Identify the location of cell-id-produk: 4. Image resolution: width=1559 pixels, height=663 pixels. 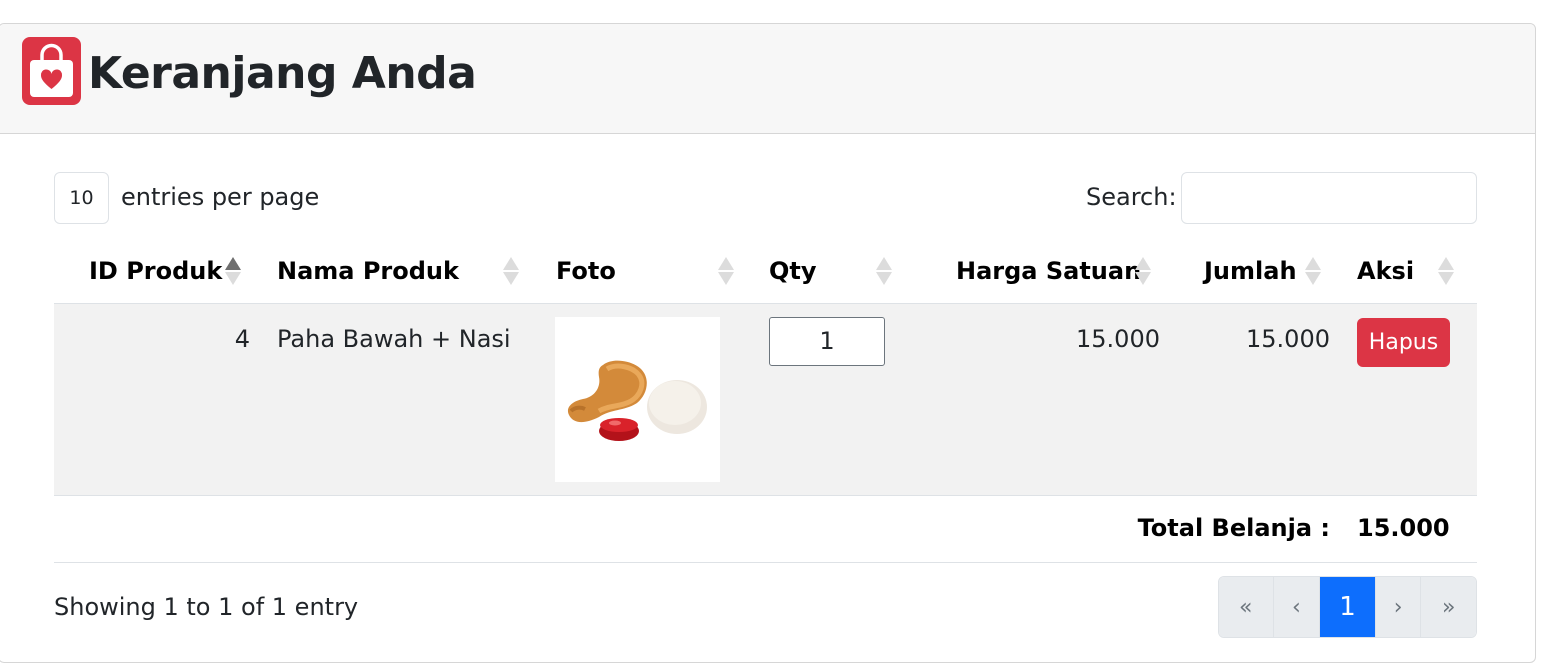
(242, 339).